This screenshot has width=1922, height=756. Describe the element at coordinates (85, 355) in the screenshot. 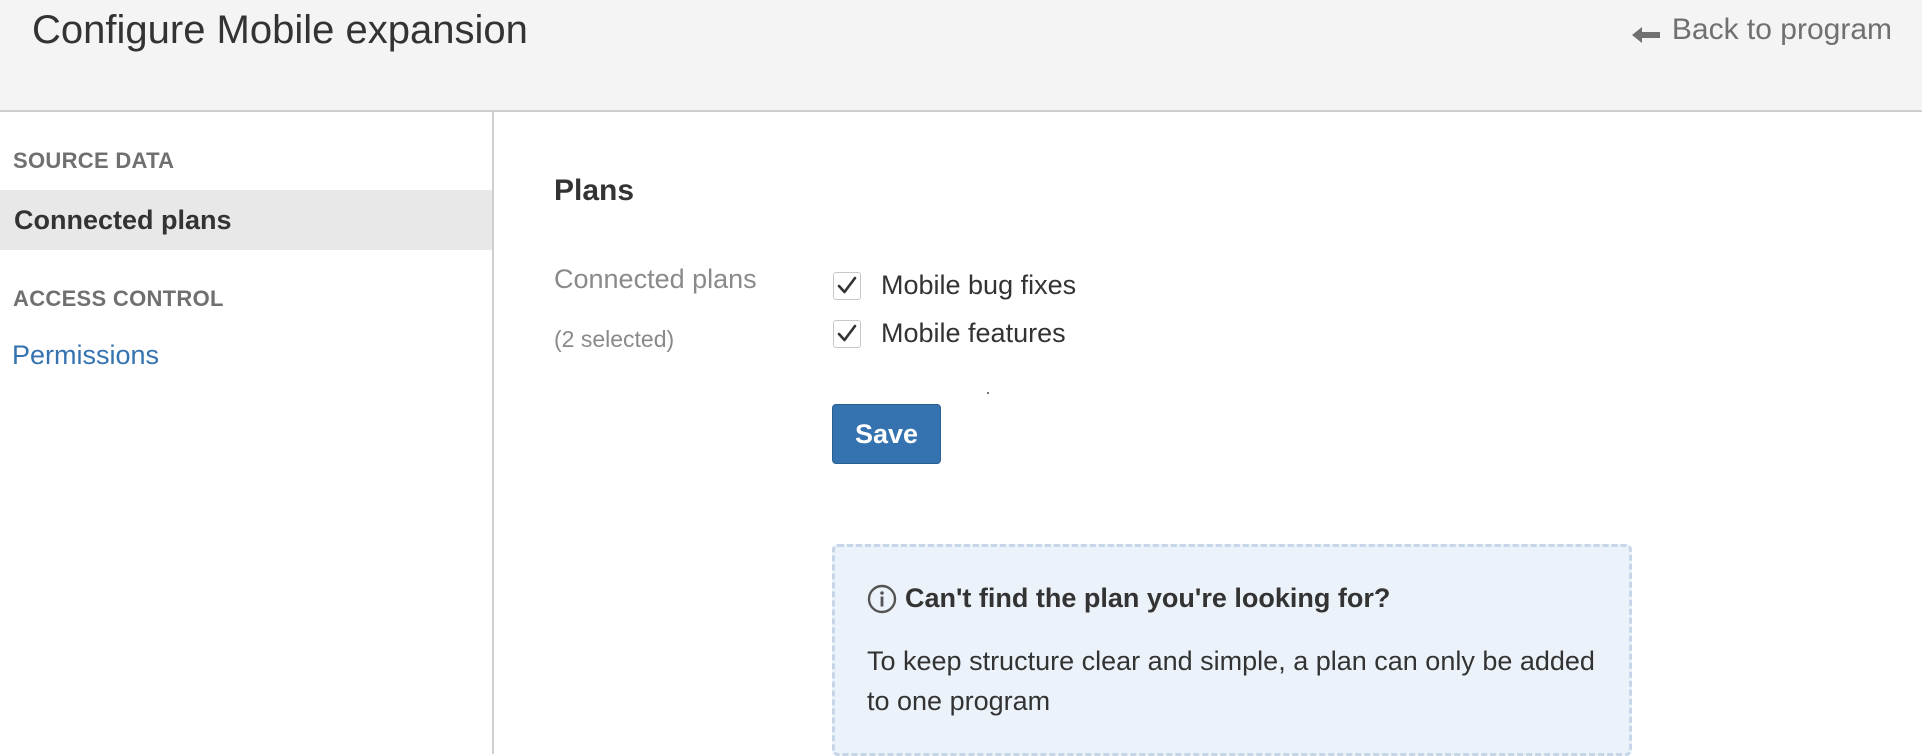

I see `sidebar-item-permissions: Permissions` at that location.